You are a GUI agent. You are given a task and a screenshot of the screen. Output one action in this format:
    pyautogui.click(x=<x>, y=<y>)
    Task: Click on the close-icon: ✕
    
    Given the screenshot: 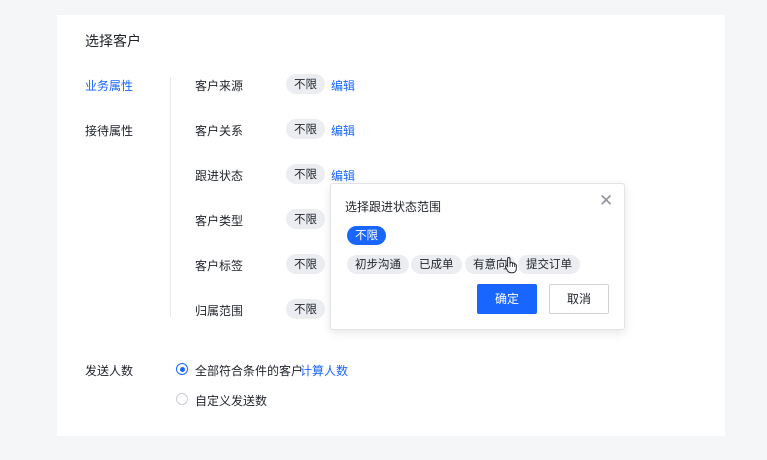 What is the action you would take?
    pyautogui.click(x=606, y=201)
    